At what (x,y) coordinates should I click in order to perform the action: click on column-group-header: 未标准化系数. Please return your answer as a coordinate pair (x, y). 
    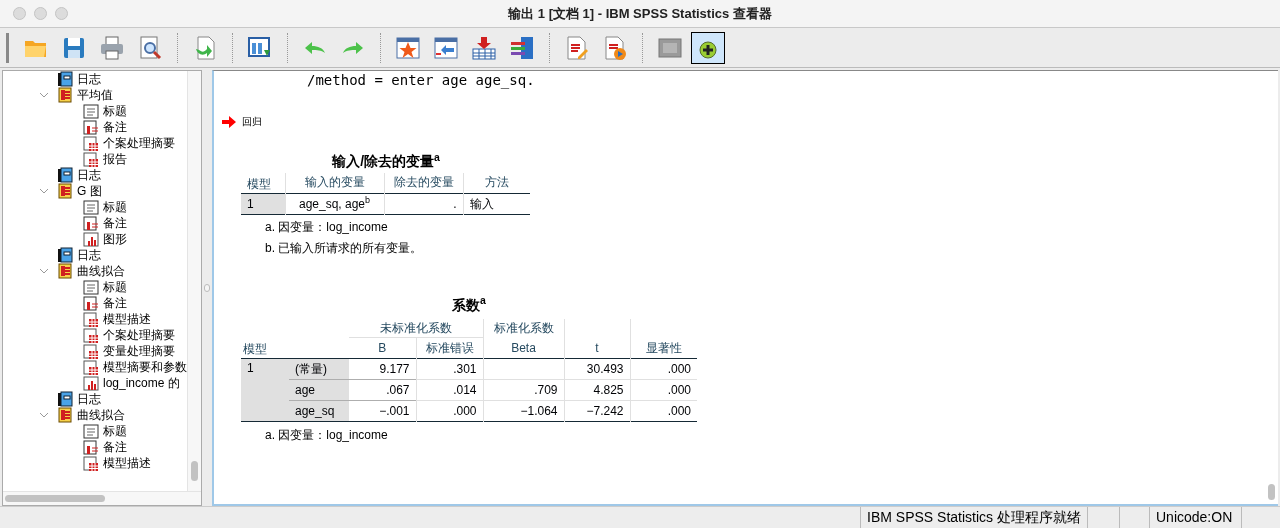
    Looking at the image, I should click on (416, 328).